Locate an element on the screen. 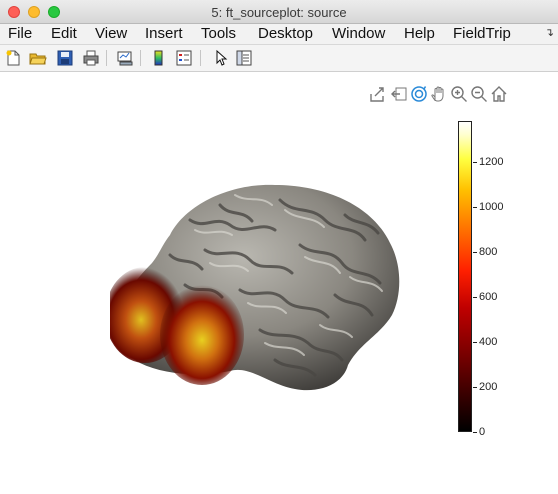 The height and width of the screenshot is (494, 558). new-figure-icon is located at coordinates (13, 58).